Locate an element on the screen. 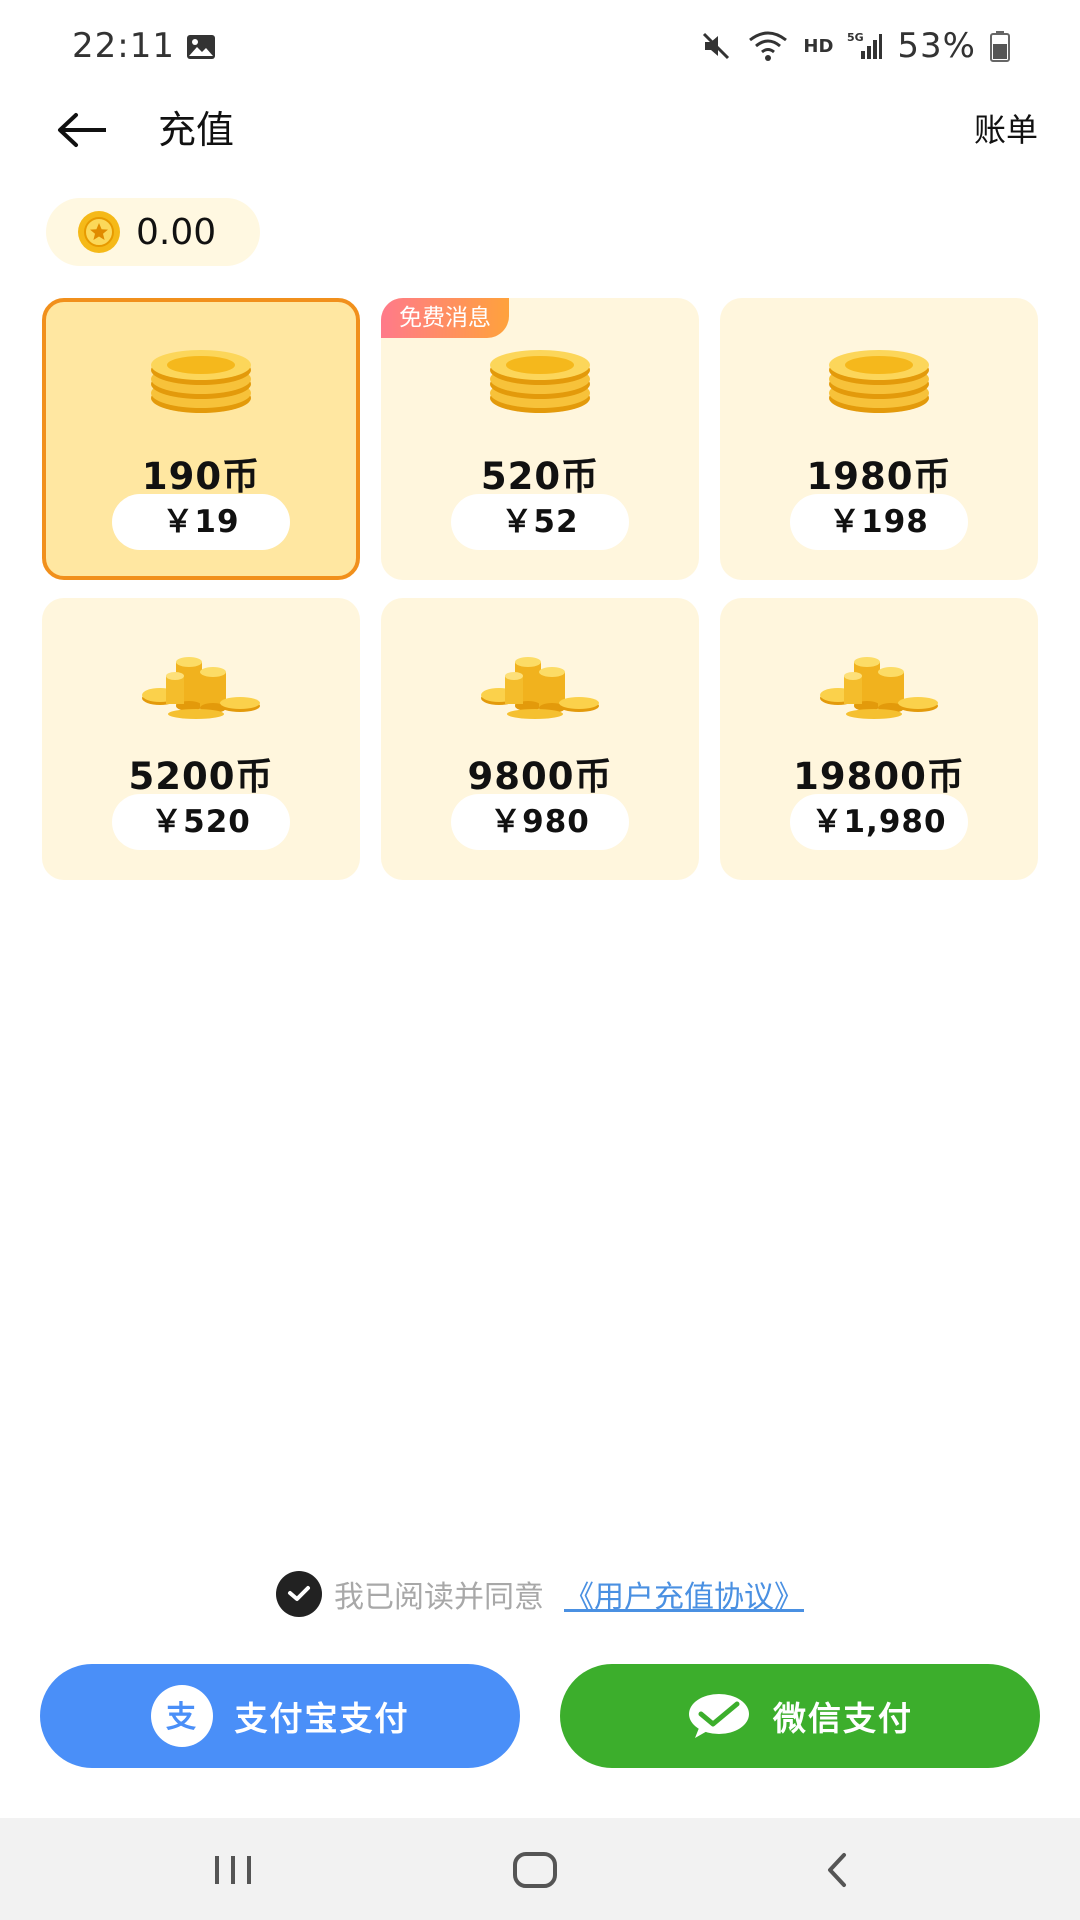 The image size is (1080, 1920). package-price: ￥52 is located at coordinates (540, 522).